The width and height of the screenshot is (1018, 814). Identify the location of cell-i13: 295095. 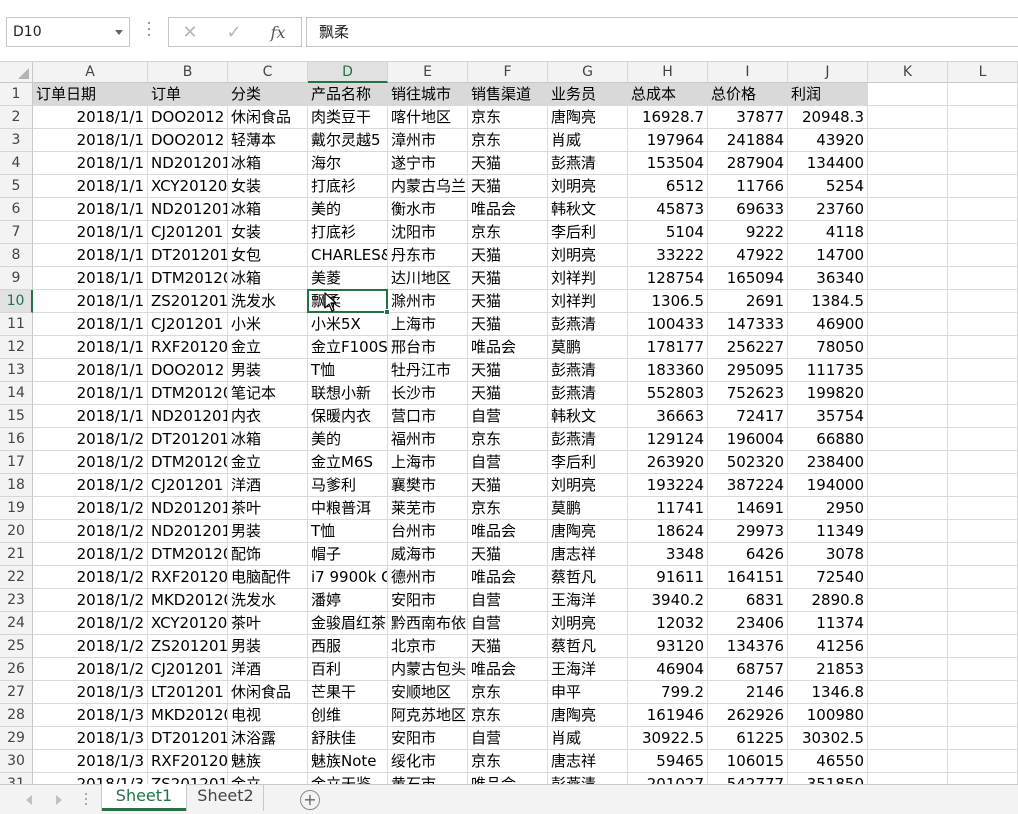
(748, 370).